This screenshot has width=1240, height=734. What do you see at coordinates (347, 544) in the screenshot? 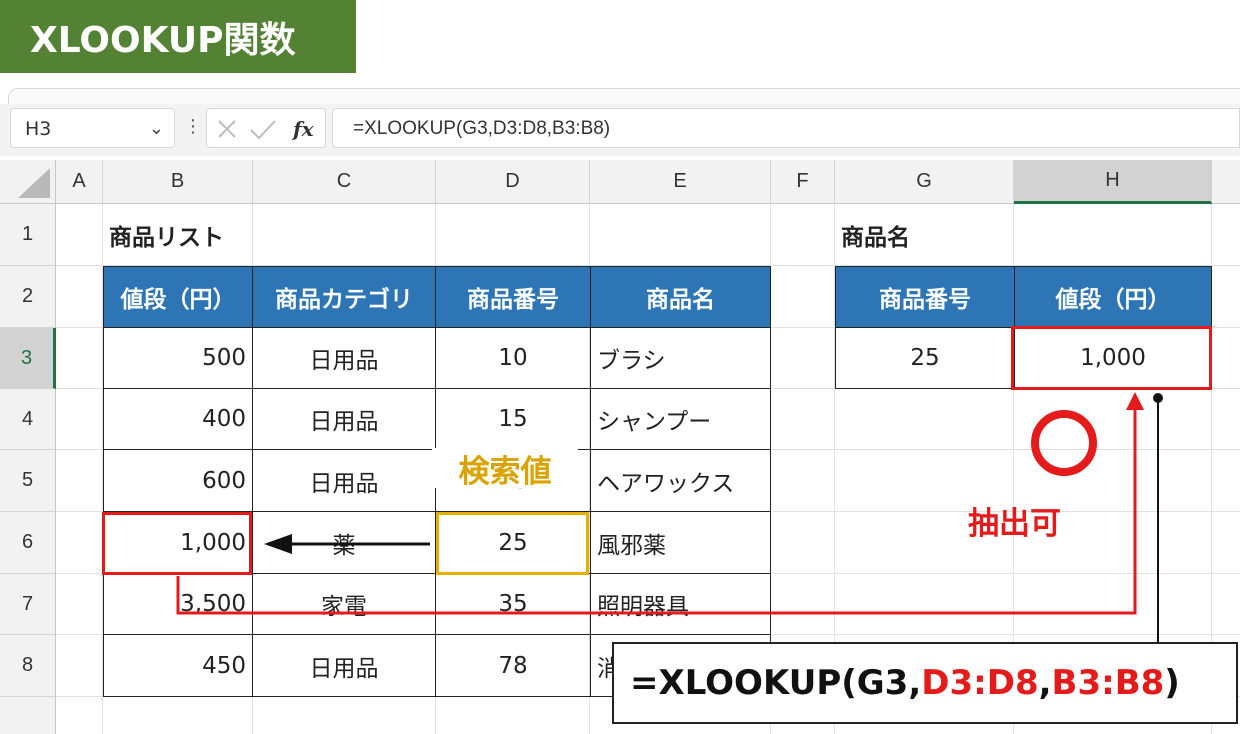
I see `arrow-left-icon` at bounding box center [347, 544].